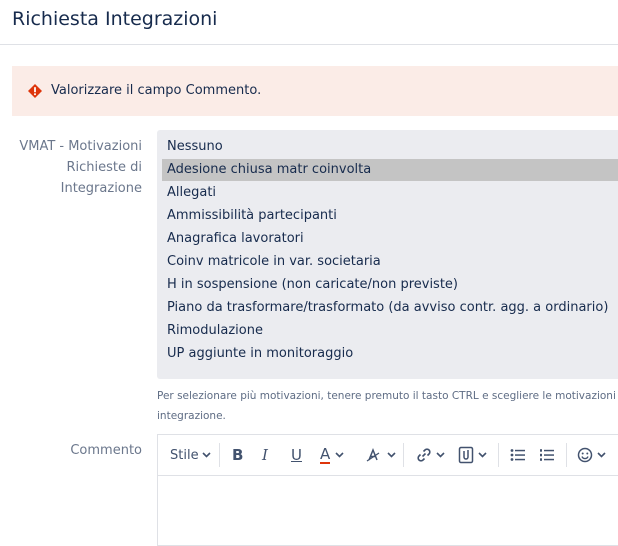  What do you see at coordinates (35, 91) in the screenshot?
I see `error-icon` at bounding box center [35, 91].